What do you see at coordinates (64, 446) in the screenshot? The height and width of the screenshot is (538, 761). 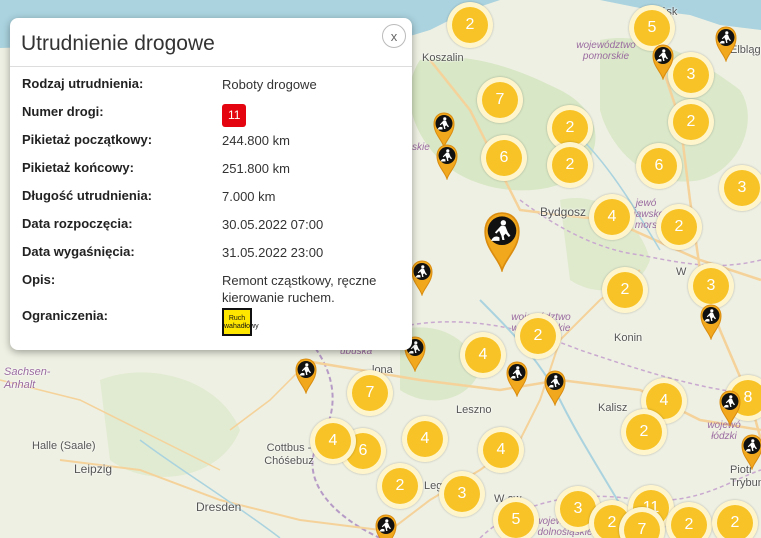 I see `place-label-halle: Halle (Saale)` at bounding box center [64, 446].